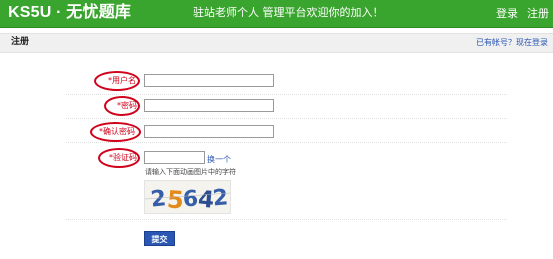 This screenshot has width=553, height=259. I want to click on change-captcha-link: 换一个, so click(219, 160).